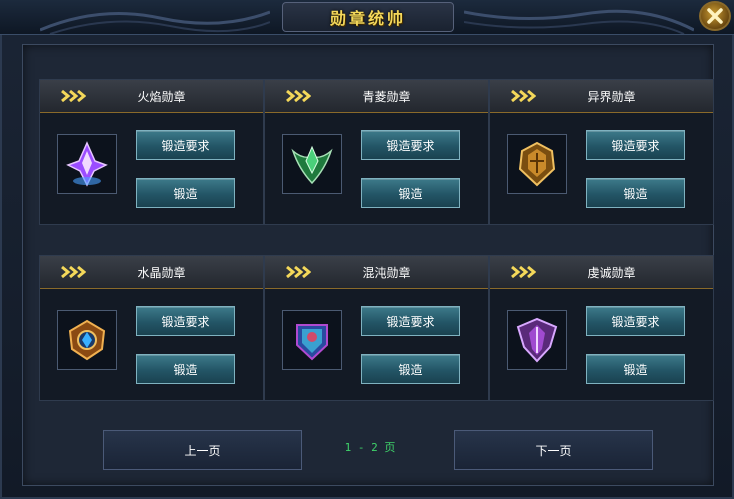  I want to click on medal-name: 混沌勋章, so click(386, 273).